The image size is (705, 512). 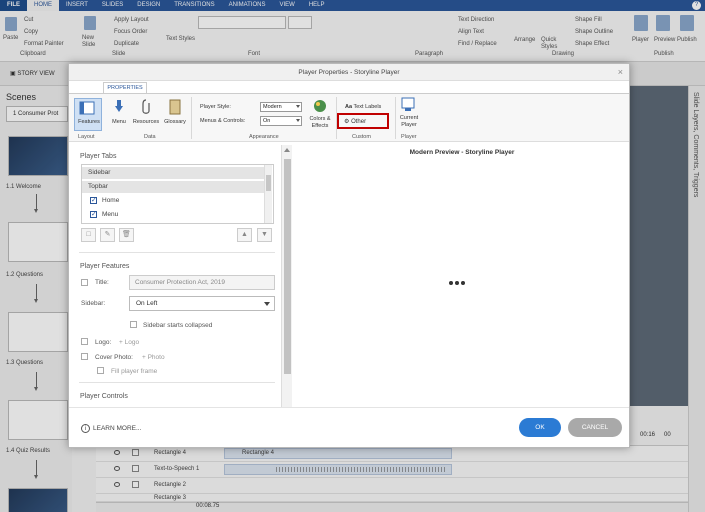 I want to click on cover-photo-label: Cover Photo:, so click(x=114, y=357).